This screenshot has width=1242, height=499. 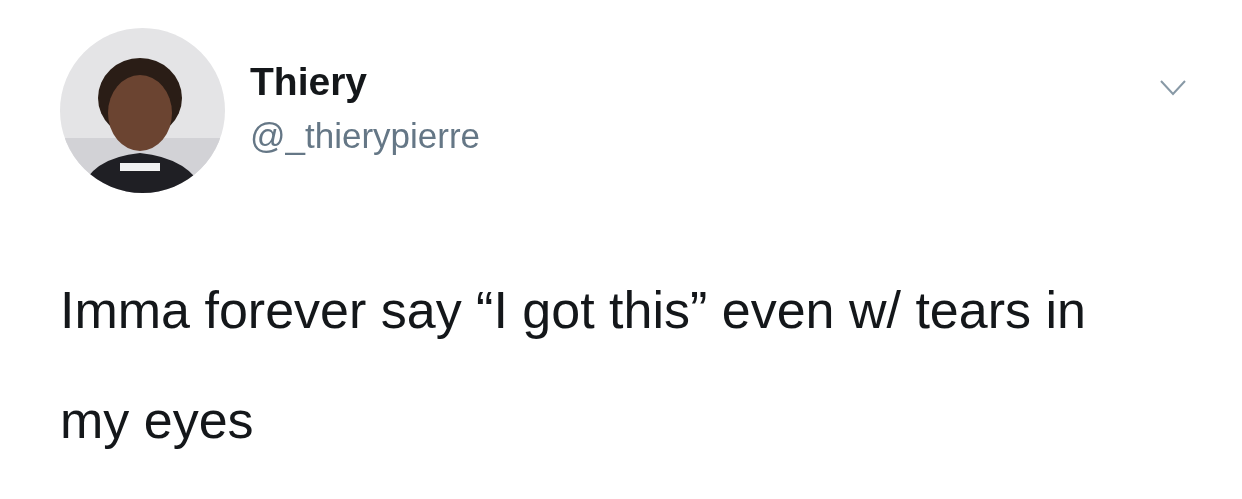 What do you see at coordinates (365, 136) in the screenshot?
I see `author-handle: @_thierypierre` at bounding box center [365, 136].